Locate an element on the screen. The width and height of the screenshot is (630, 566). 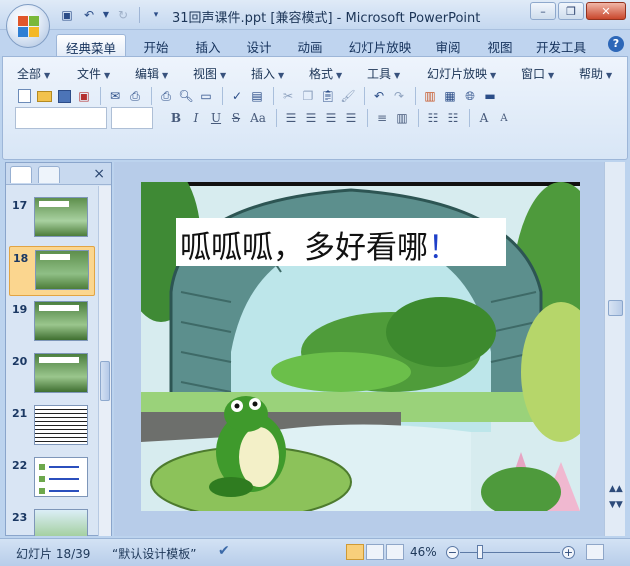
slide-scrollbar: ▲▲ ▼▼ is located at coordinates (614, 349).